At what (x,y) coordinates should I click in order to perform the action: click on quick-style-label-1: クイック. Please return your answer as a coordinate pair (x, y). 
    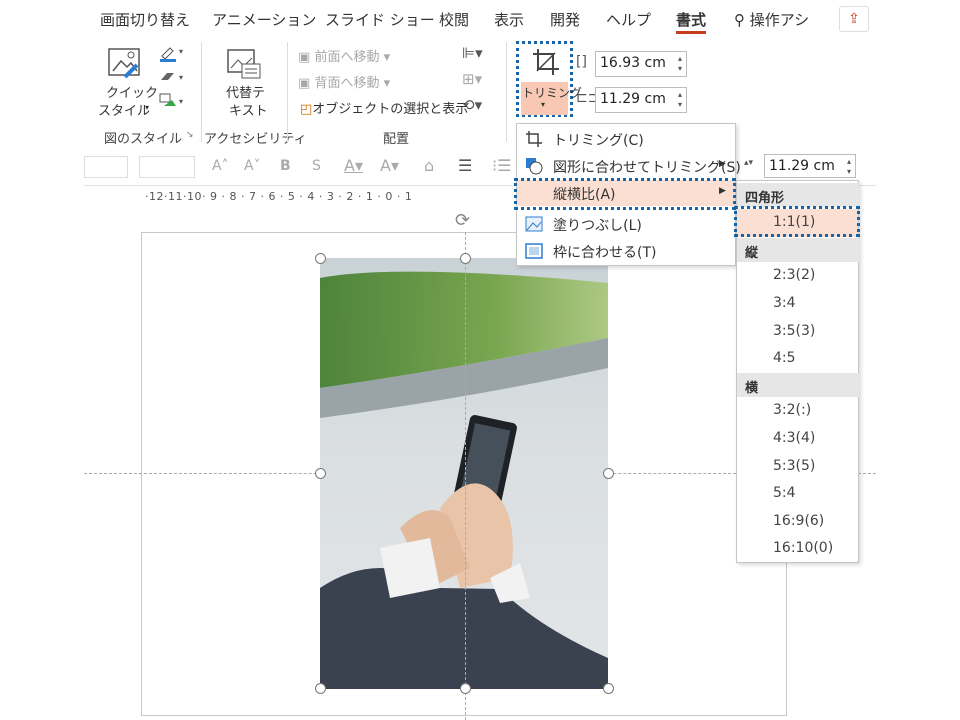
    Looking at the image, I should click on (132, 93).